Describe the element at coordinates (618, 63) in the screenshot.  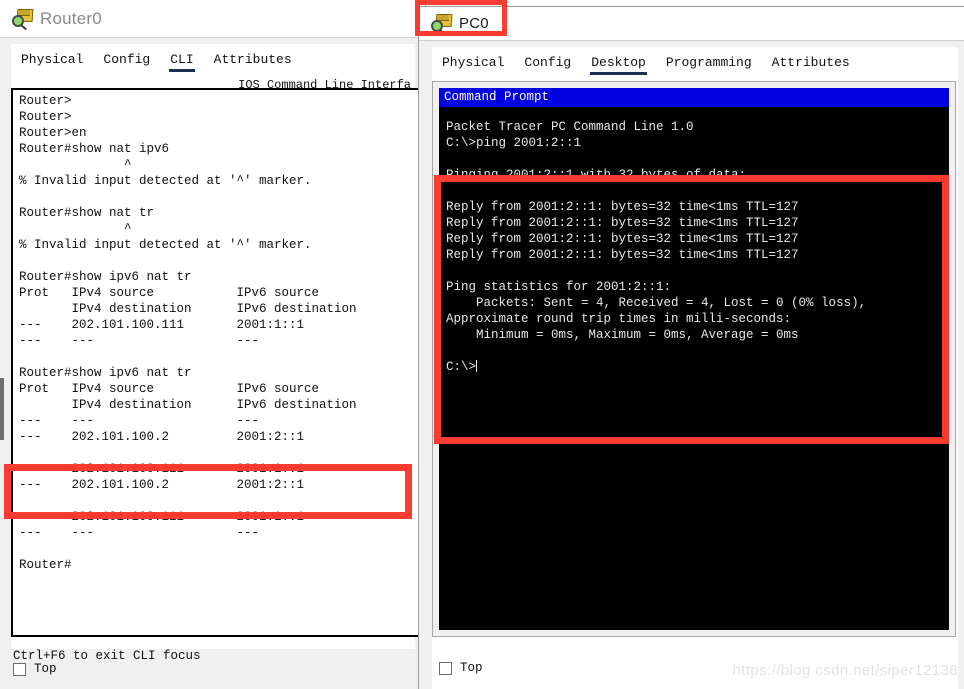
I see `tab-desktop: Desktop` at that location.